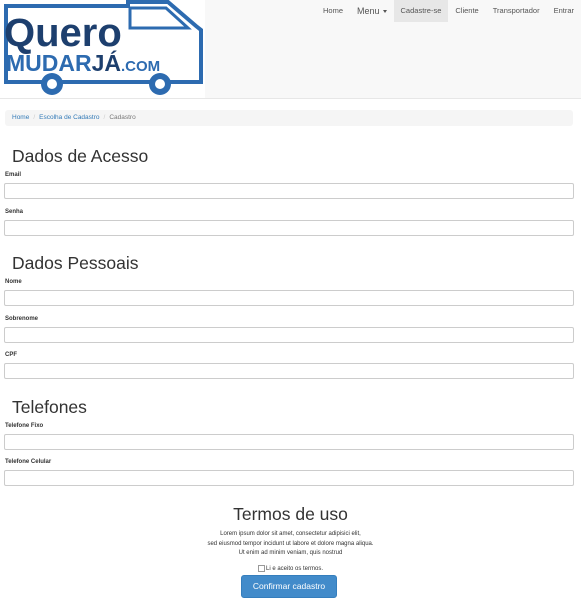 The width and height of the screenshot is (581, 605). Describe the element at coordinates (289, 118) in the screenshot. I see `breadcrumb: Home / Escolha de Cadastro / Cadastro` at that location.